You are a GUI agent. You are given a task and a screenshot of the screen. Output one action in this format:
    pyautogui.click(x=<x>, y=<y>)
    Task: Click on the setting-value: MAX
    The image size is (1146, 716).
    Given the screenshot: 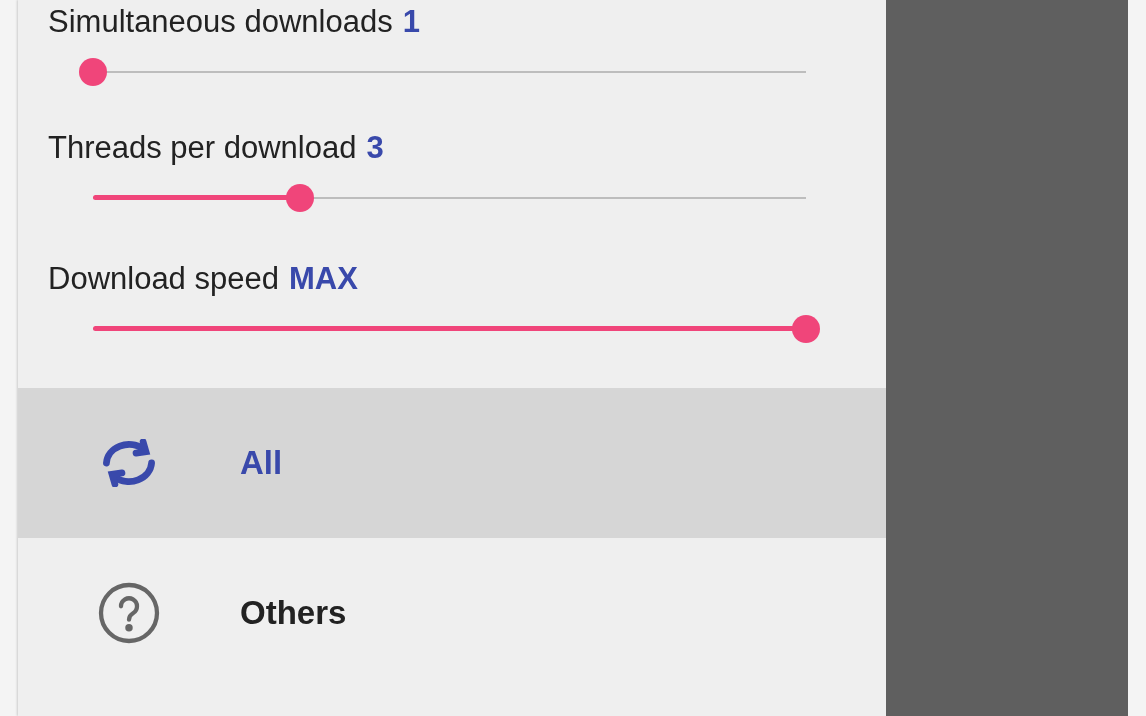 What is the action you would take?
    pyautogui.click(x=323, y=279)
    